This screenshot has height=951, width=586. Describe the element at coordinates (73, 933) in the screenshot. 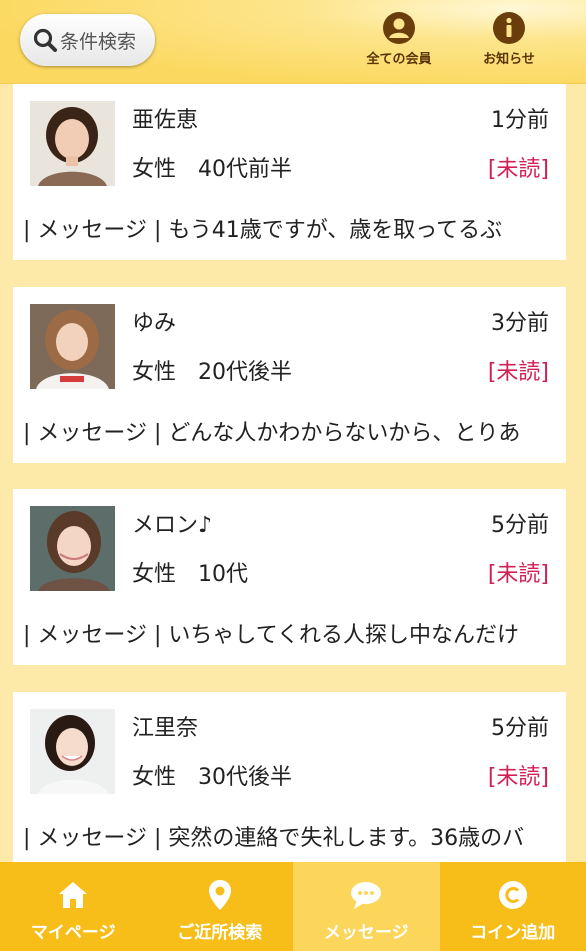

I see `nav-mypage-label: マイページ` at that location.